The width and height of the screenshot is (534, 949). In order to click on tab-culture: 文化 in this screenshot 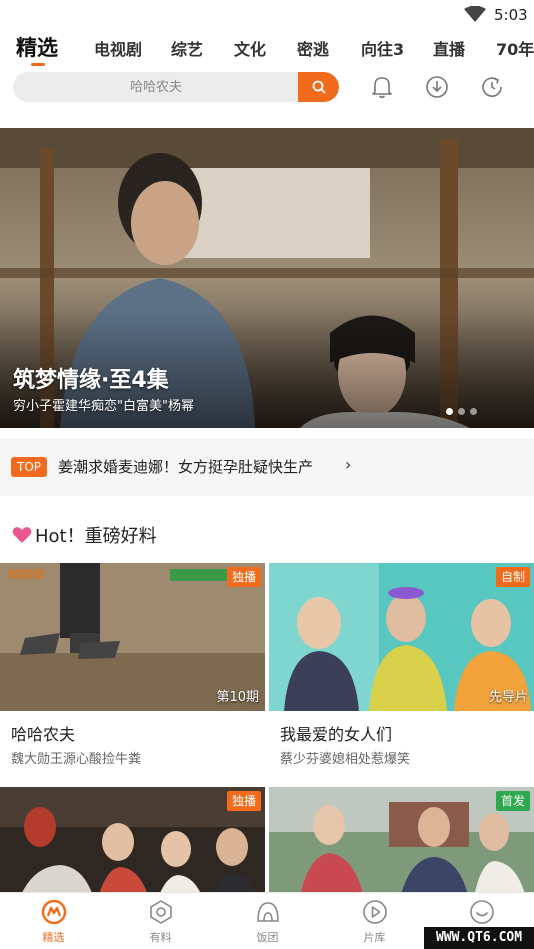, I will do `click(250, 48)`.